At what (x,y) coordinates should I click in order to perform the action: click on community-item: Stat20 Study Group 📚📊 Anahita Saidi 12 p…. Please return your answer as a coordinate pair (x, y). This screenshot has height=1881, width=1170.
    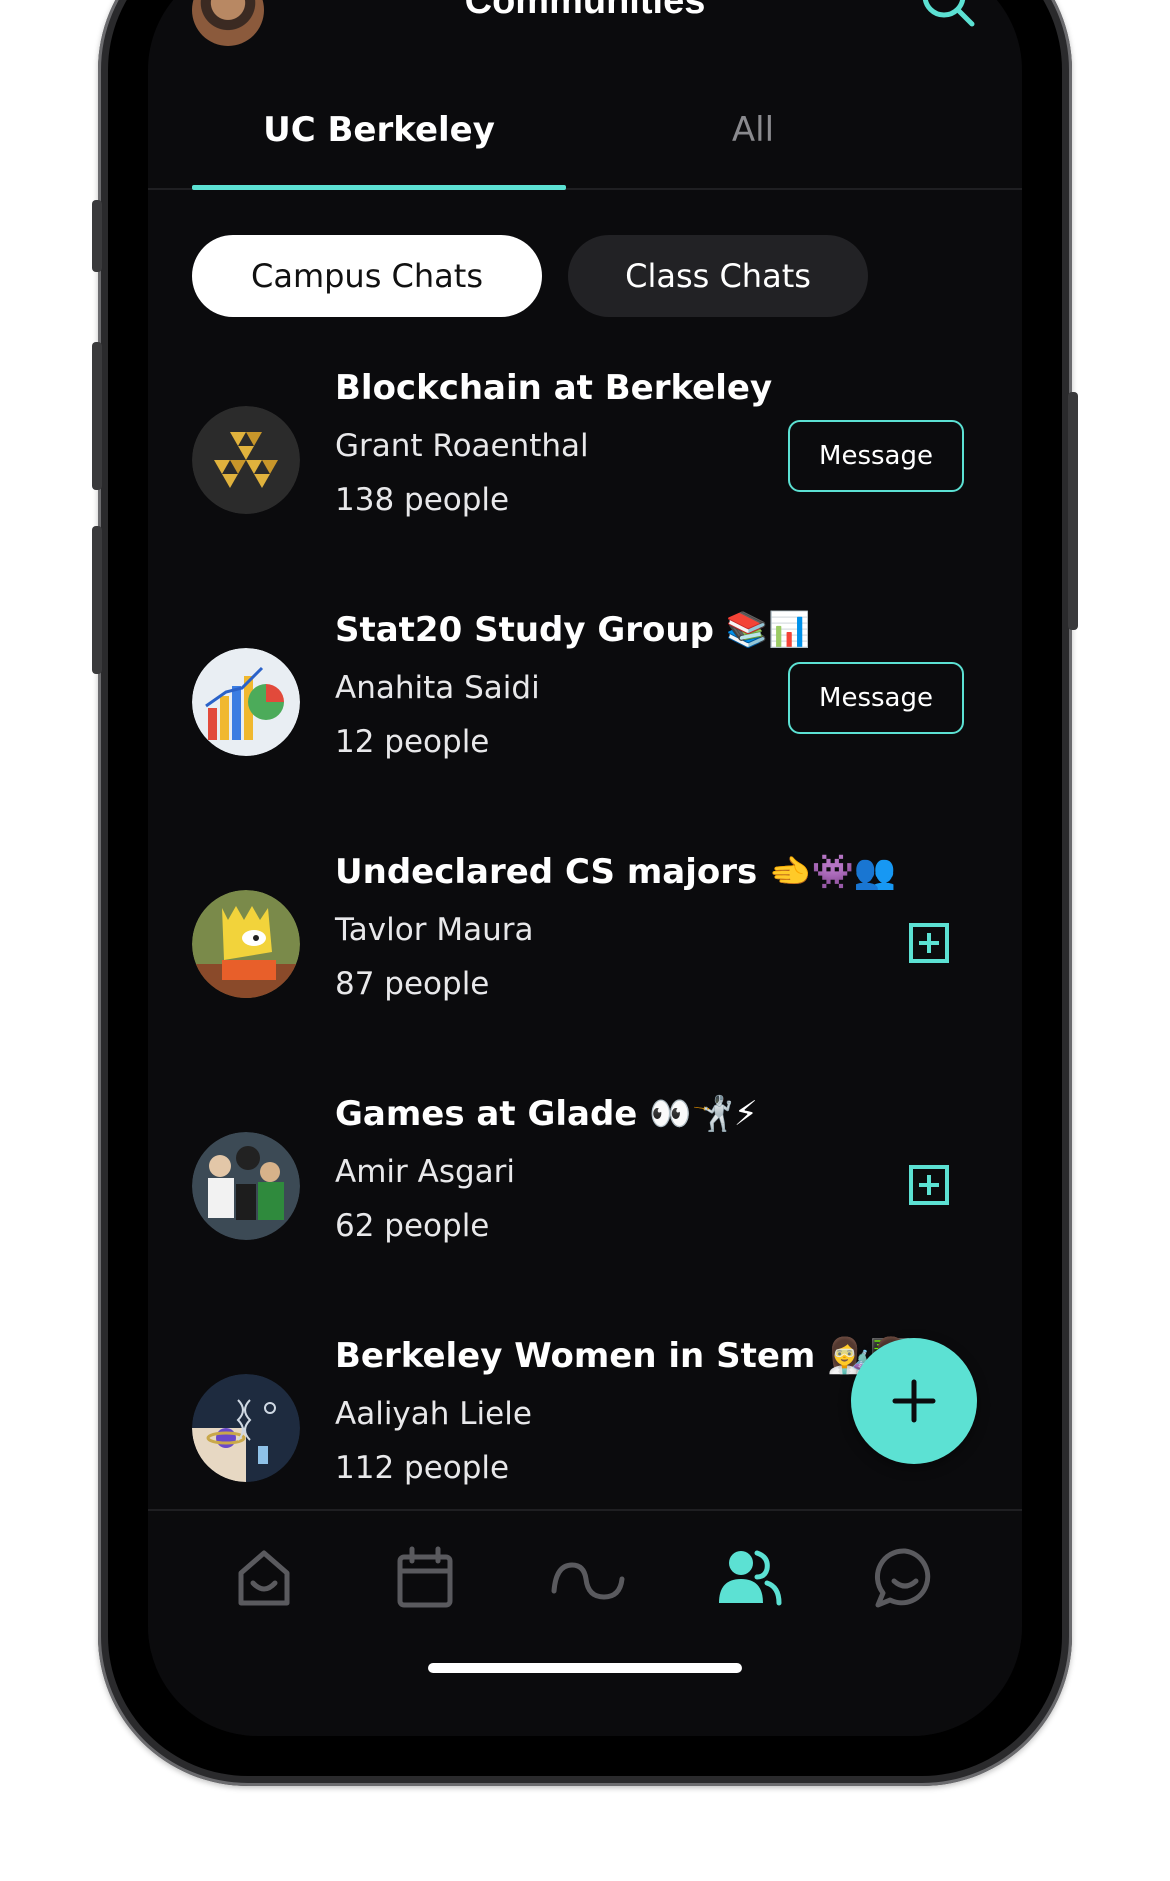
    Looking at the image, I should click on (585, 713).